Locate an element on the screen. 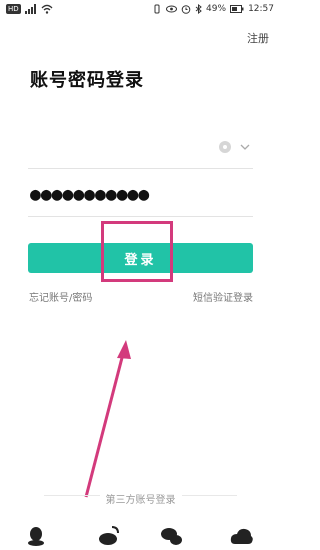 This screenshot has height=550, width=320. wechat-icon is located at coordinates (172, 536).